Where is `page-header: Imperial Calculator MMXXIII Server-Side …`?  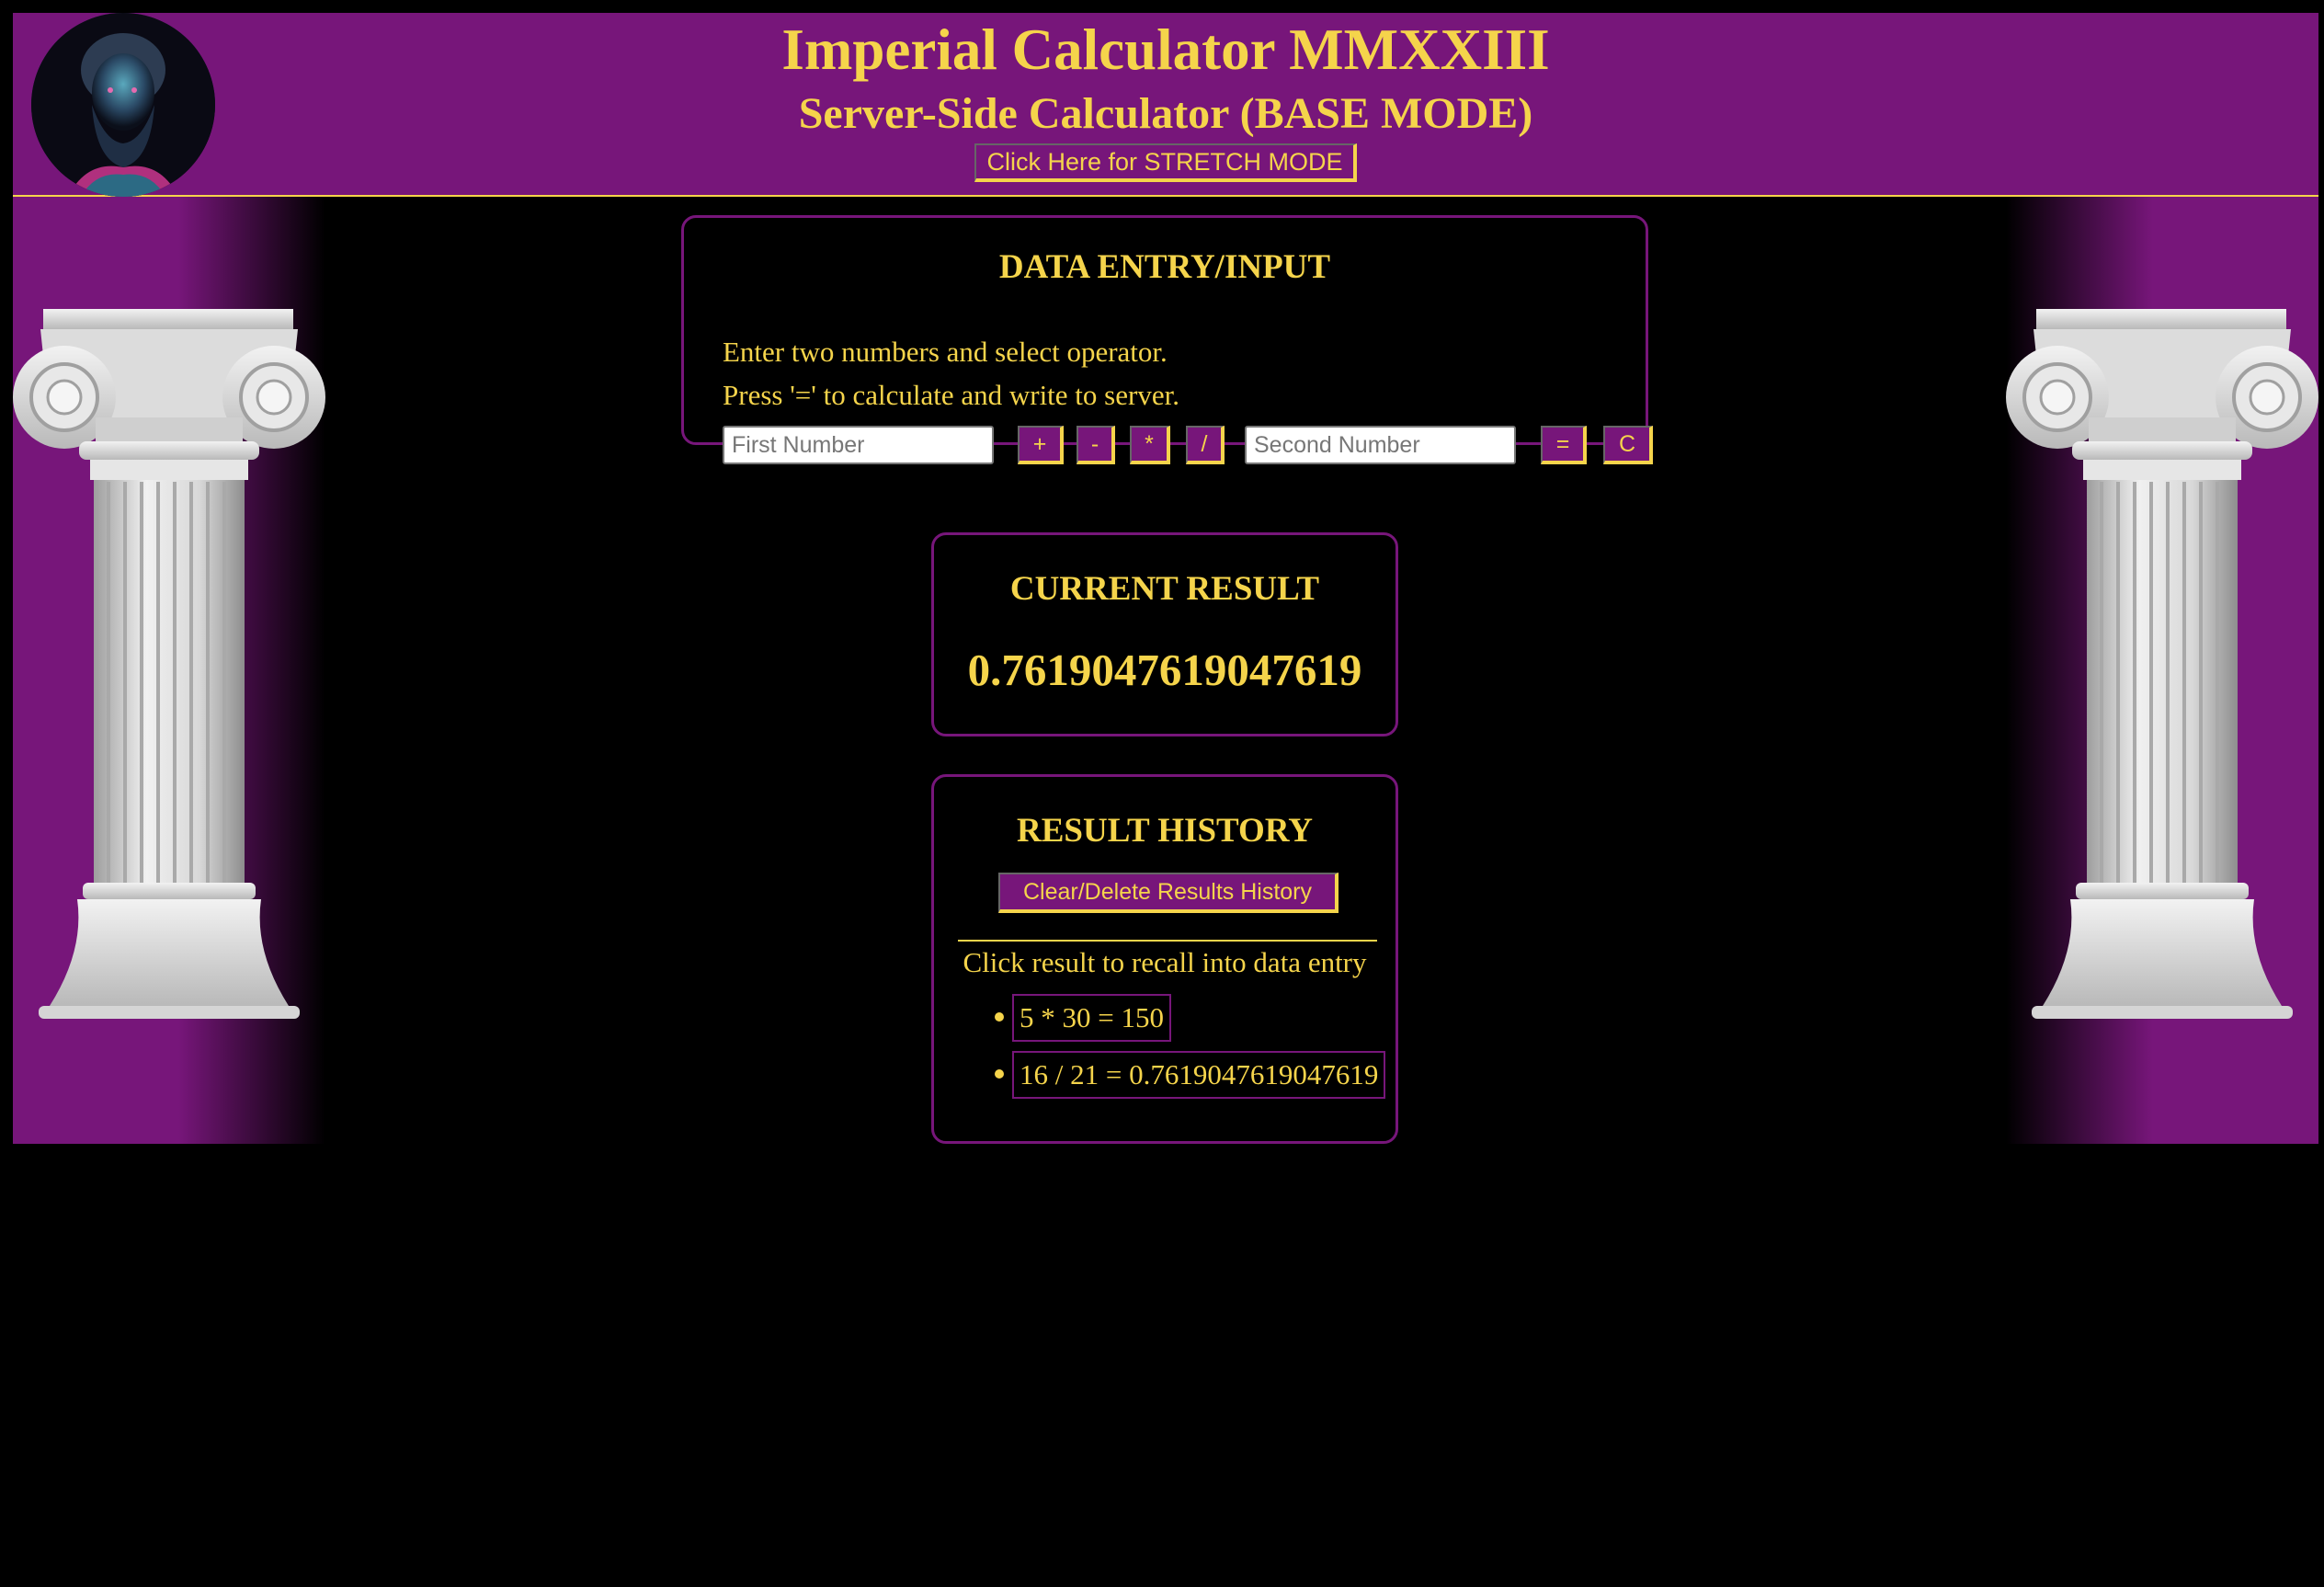
page-header: Imperial Calculator MMXXIII Server-Side … is located at coordinates (1166, 105).